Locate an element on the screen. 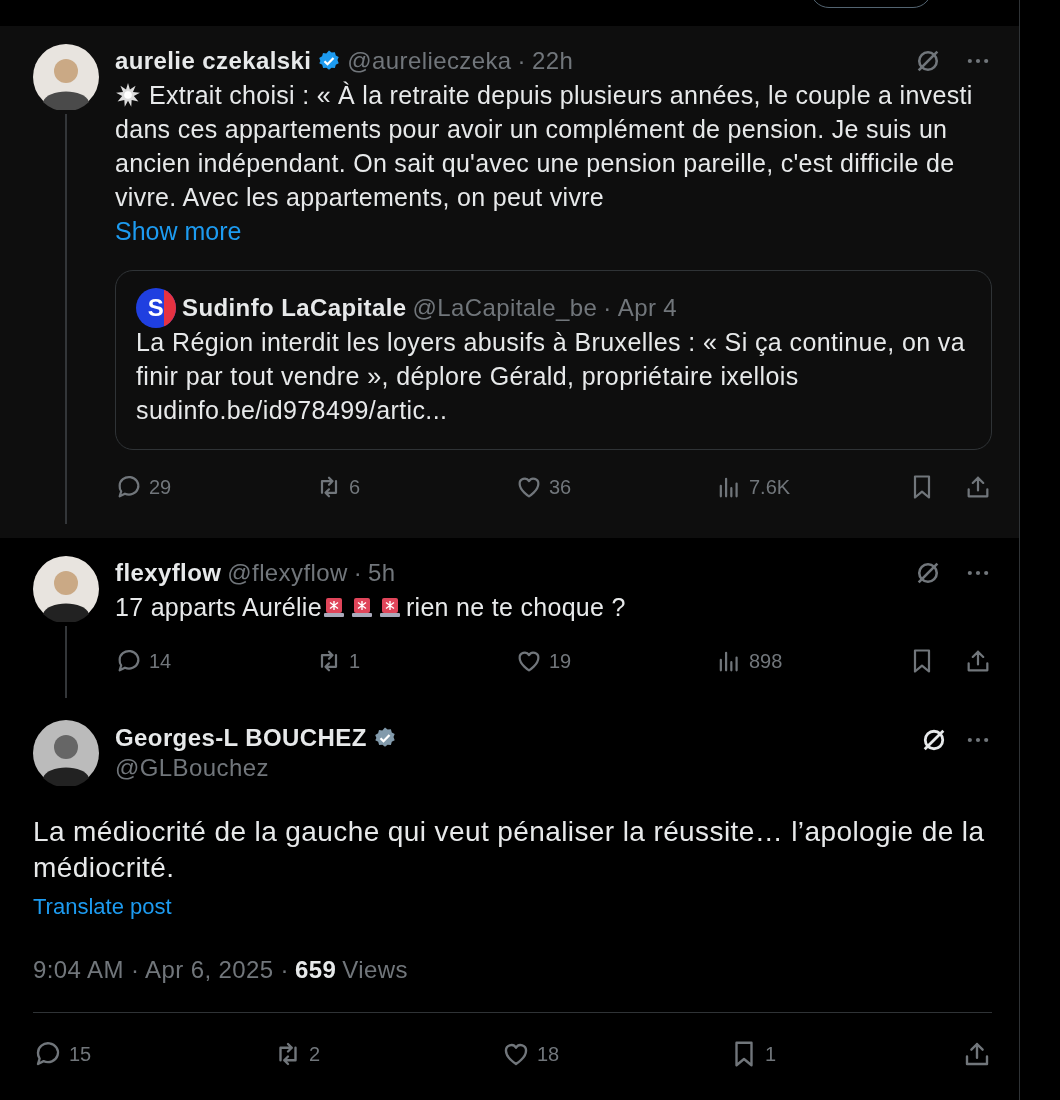  user-handle: @GLBouchez is located at coordinates (256, 768).